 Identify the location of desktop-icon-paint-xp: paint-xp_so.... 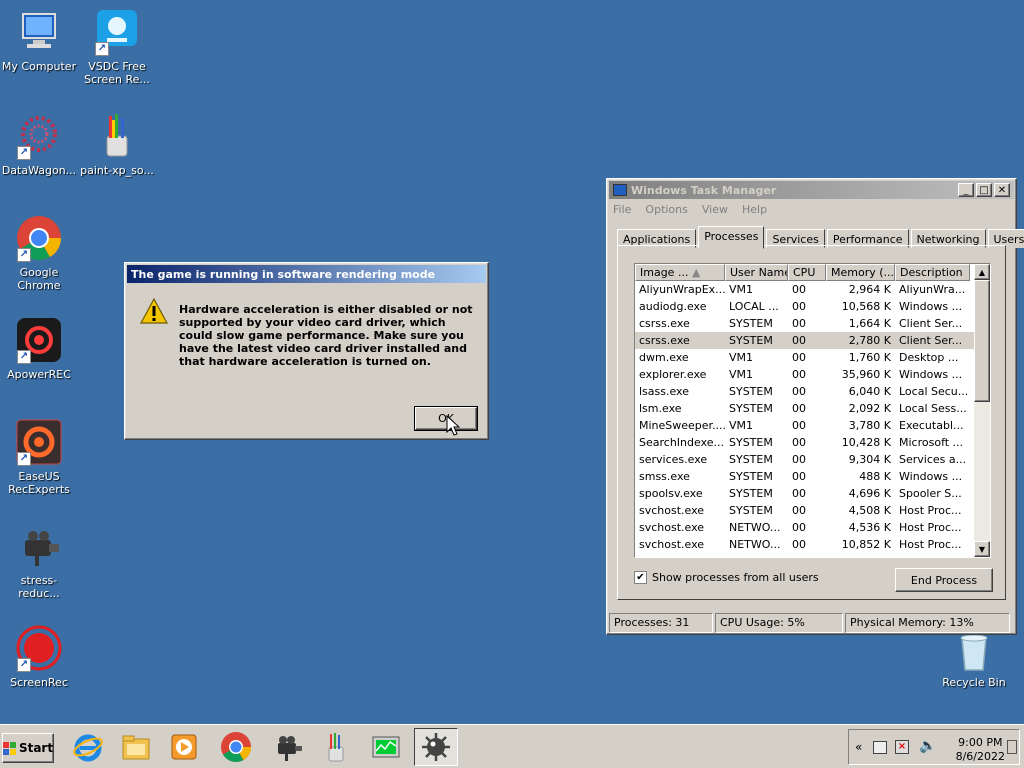
(117, 144).